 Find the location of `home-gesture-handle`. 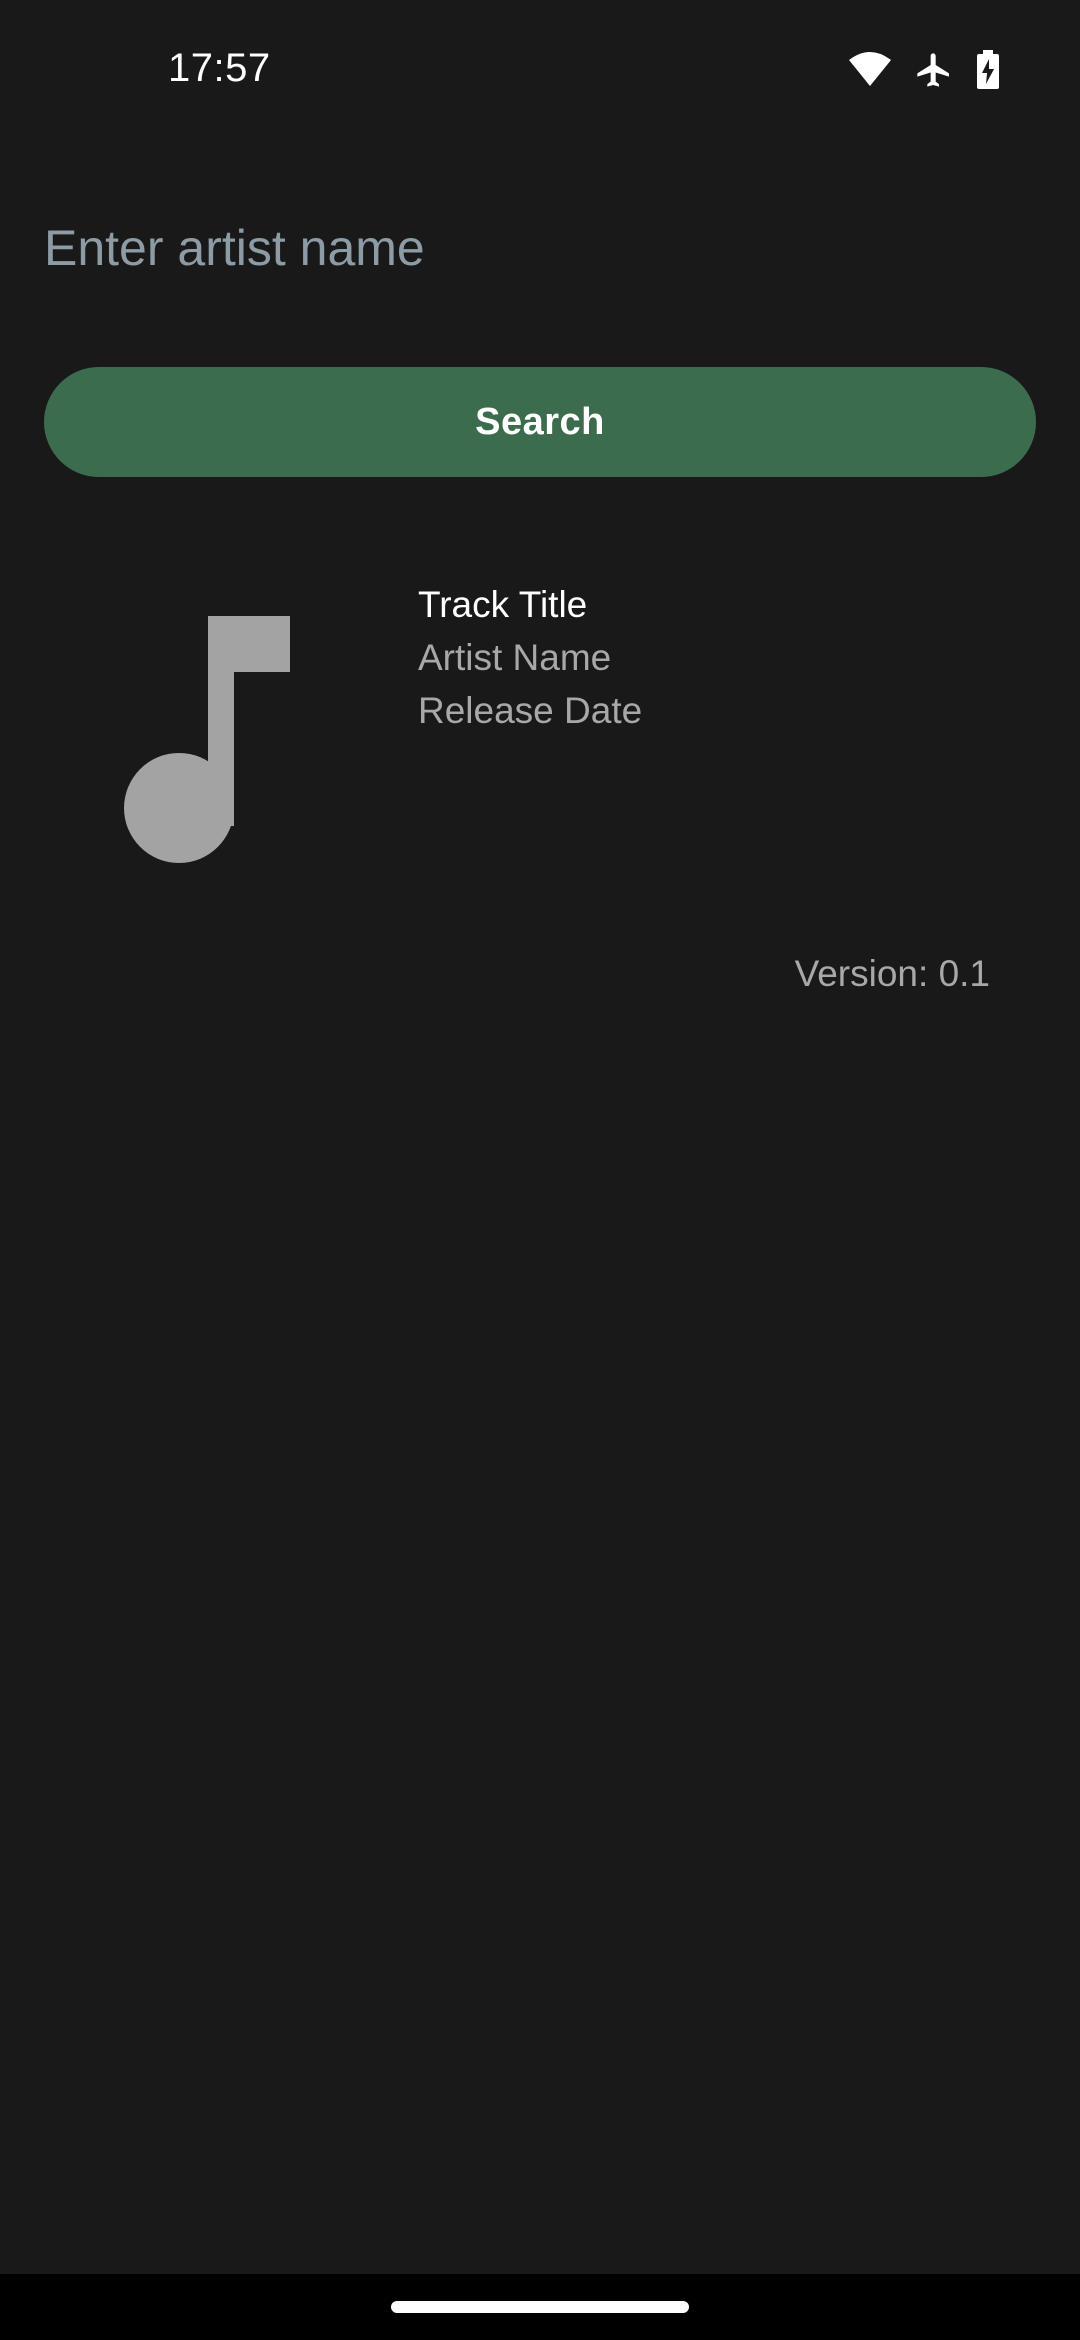

home-gesture-handle is located at coordinates (540, 2307).